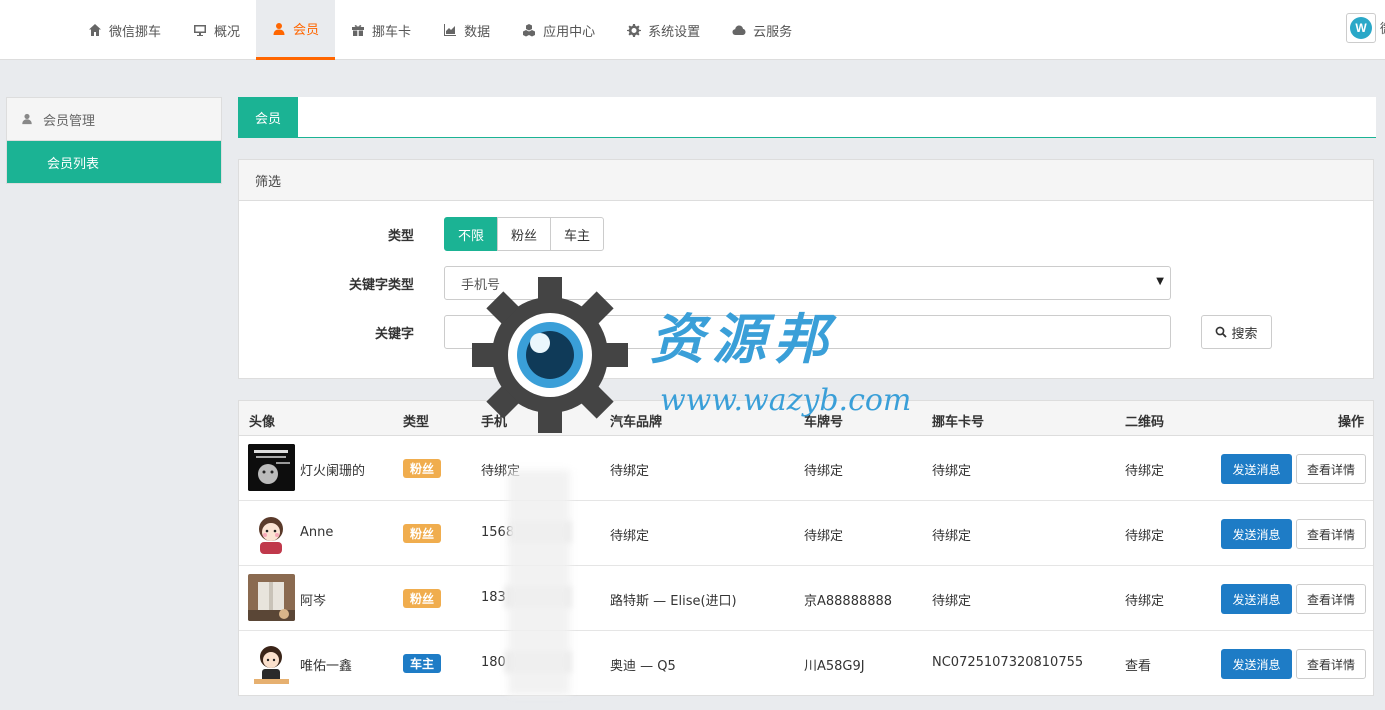 The height and width of the screenshot is (710, 1385). I want to click on search-button: 搜索, so click(1236, 332).